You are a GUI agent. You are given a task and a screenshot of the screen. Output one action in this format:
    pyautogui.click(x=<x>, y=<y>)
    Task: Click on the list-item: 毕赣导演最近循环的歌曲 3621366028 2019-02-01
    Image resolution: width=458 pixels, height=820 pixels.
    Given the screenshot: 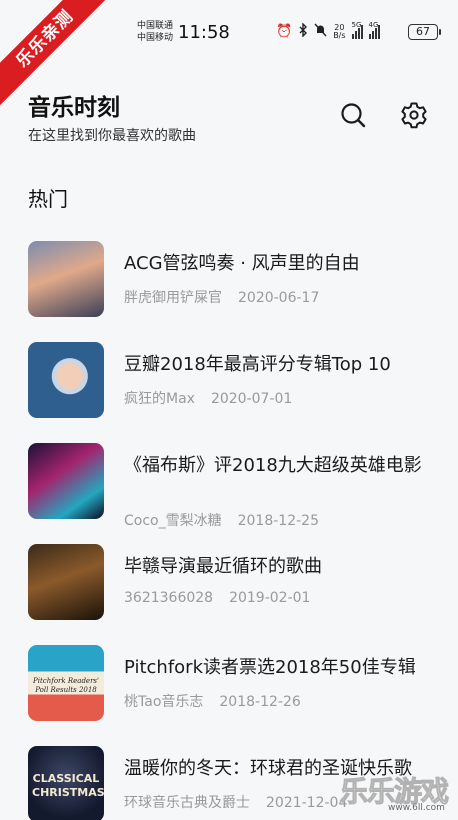 What is the action you would take?
    pyautogui.click(x=229, y=589)
    